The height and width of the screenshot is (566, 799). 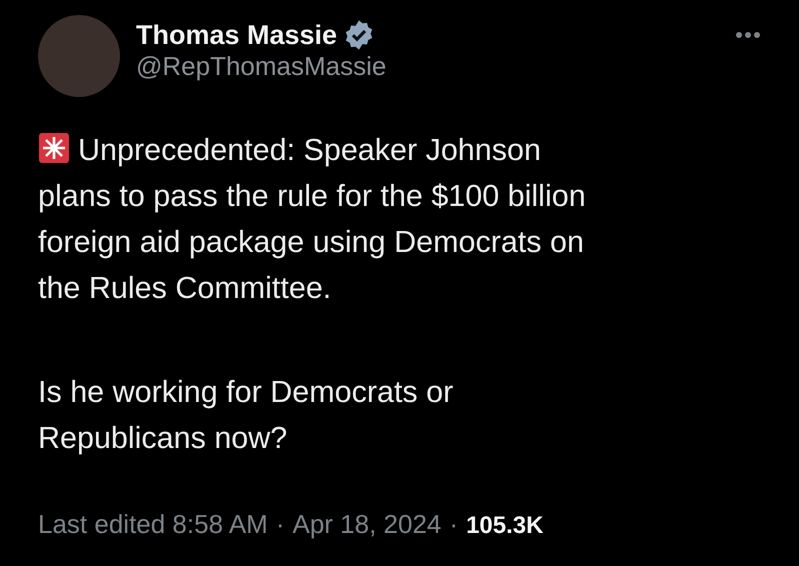 What do you see at coordinates (237, 35) in the screenshot?
I see `author-name: Thomas Massie` at bounding box center [237, 35].